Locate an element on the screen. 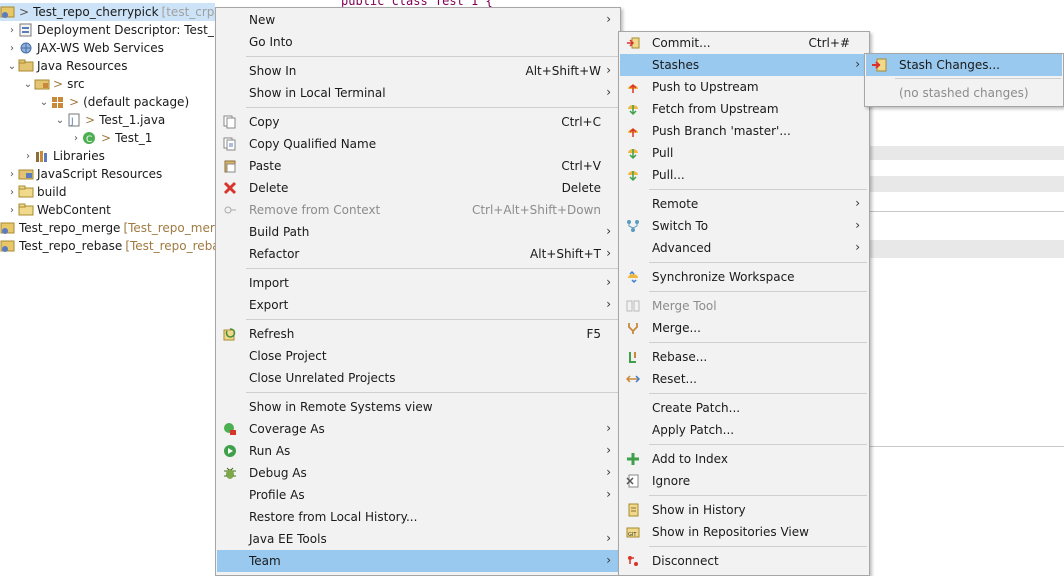 Image resolution: width=1064 pixels, height=576 pixels. copy-qualified-icon is located at coordinates (230, 144).